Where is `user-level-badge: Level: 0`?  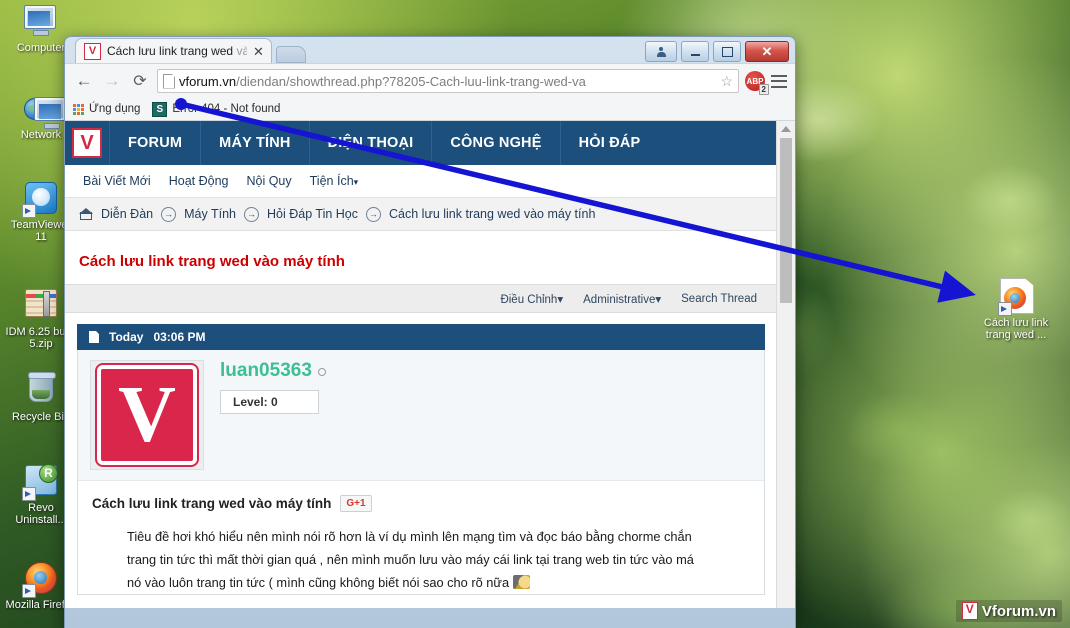 user-level-badge: Level: 0 is located at coordinates (269, 402).